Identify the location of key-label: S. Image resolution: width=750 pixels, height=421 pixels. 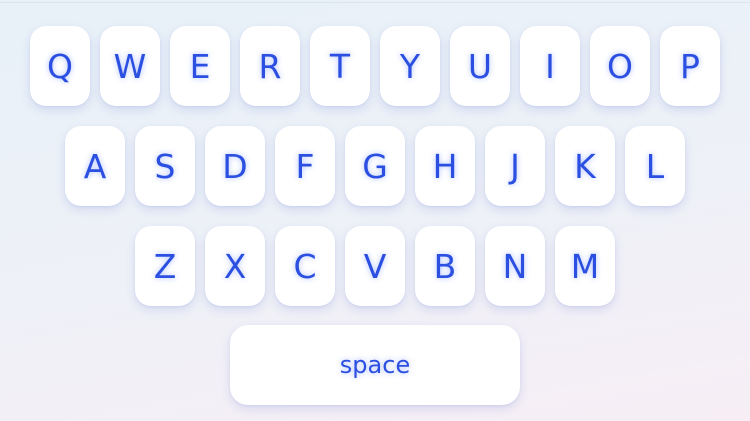
(165, 166).